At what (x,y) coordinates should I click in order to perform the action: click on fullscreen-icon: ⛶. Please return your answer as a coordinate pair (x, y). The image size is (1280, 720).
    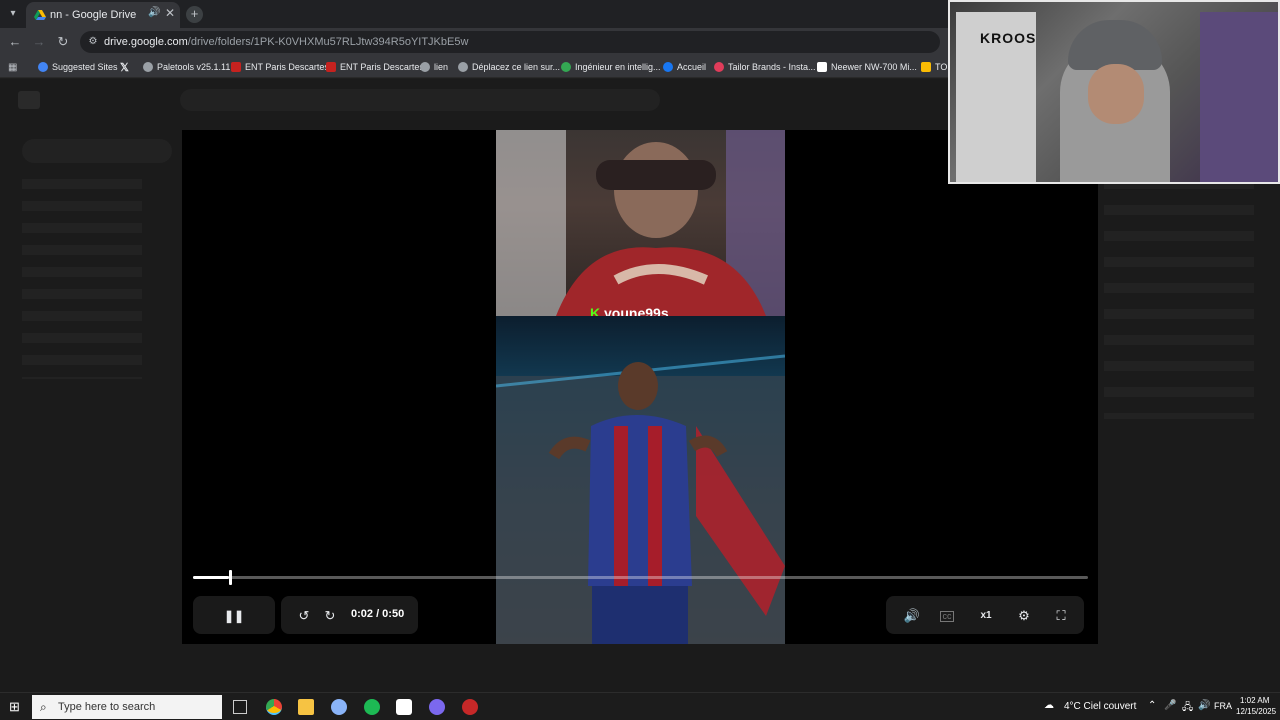
    Looking at the image, I should click on (1061, 616).